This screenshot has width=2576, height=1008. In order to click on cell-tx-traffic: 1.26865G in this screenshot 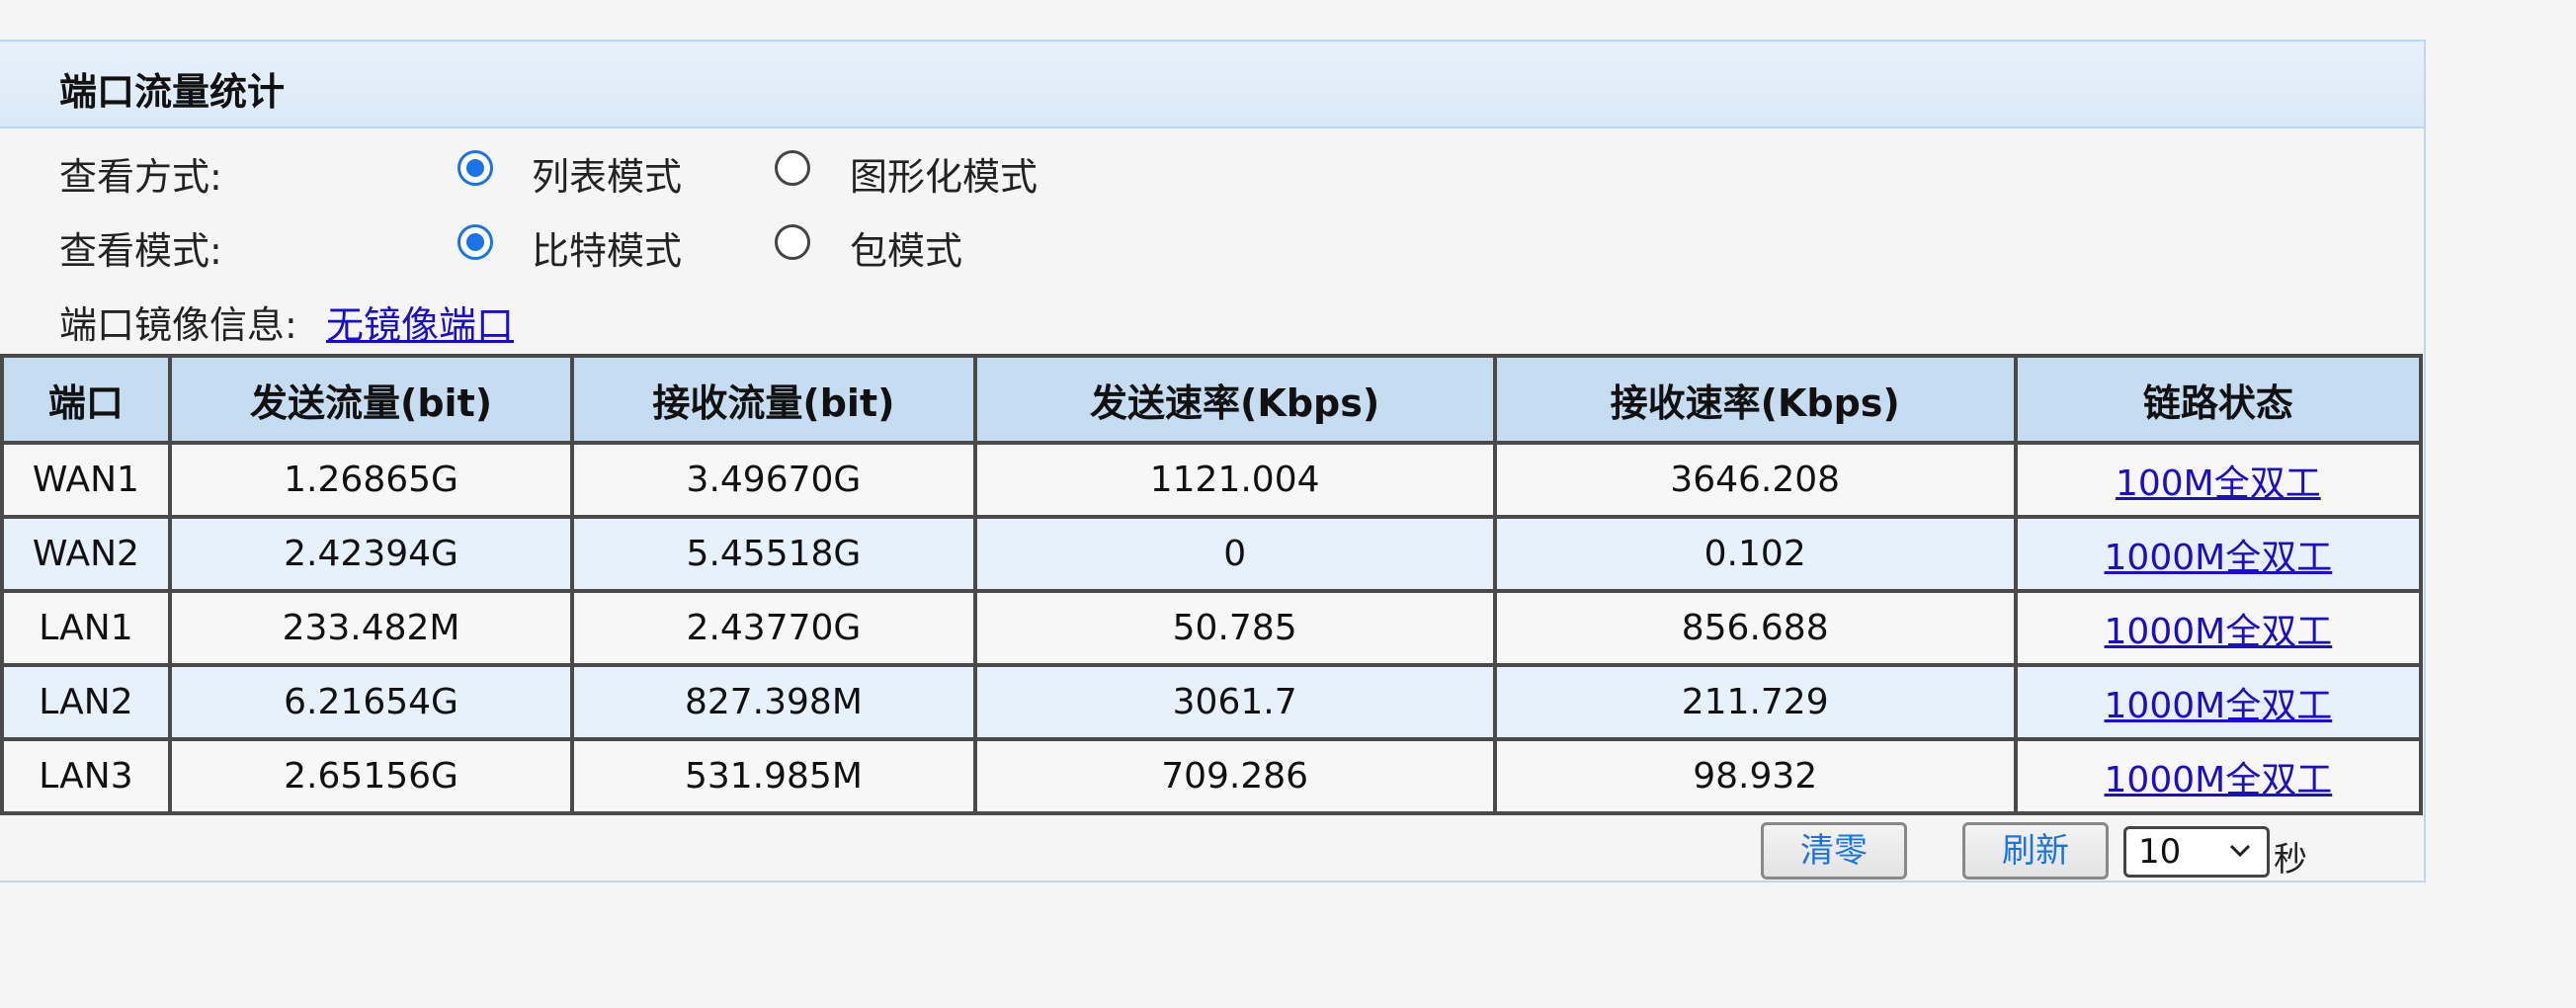, I will do `click(371, 480)`.